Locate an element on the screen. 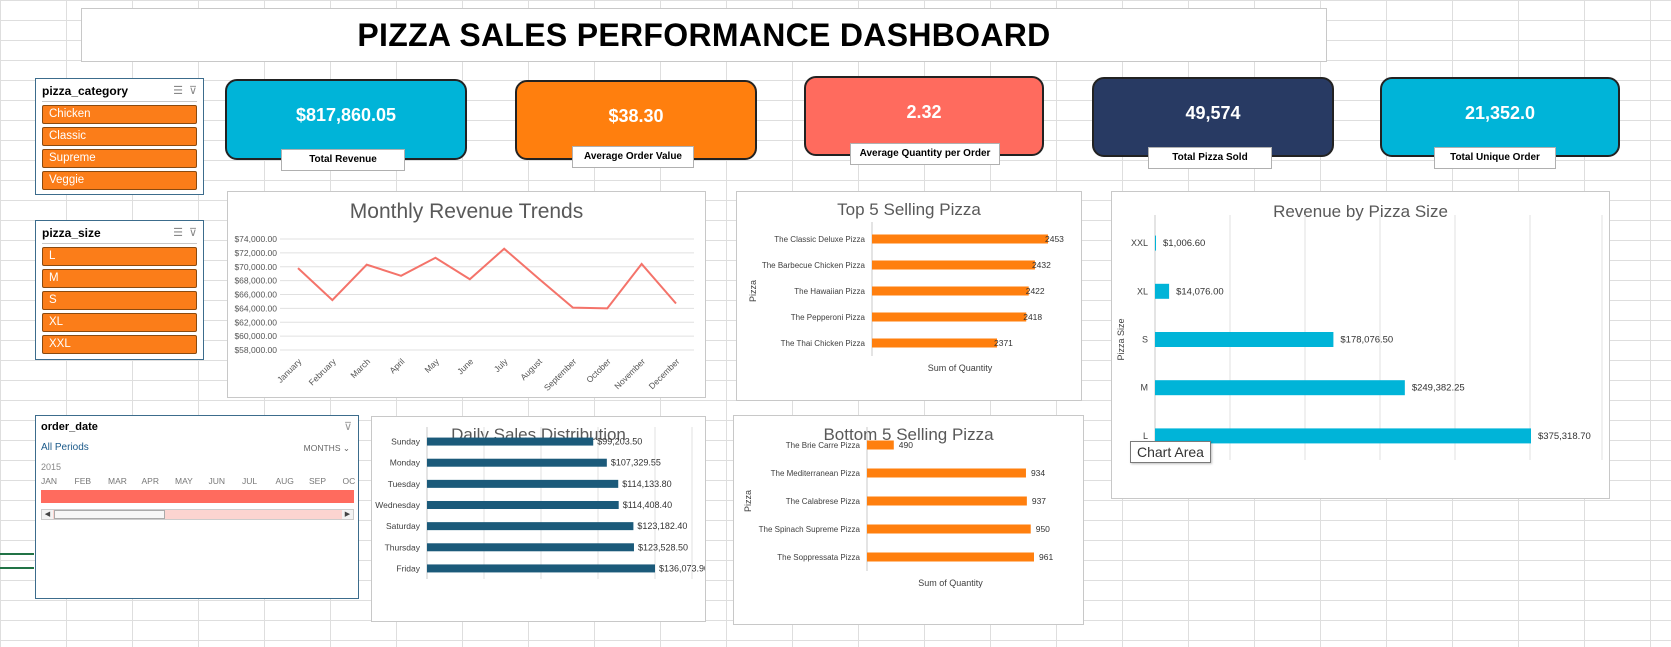 This screenshot has width=1671, height=647. timeline-periods-label: All Periods is located at coordinates (65, 447).